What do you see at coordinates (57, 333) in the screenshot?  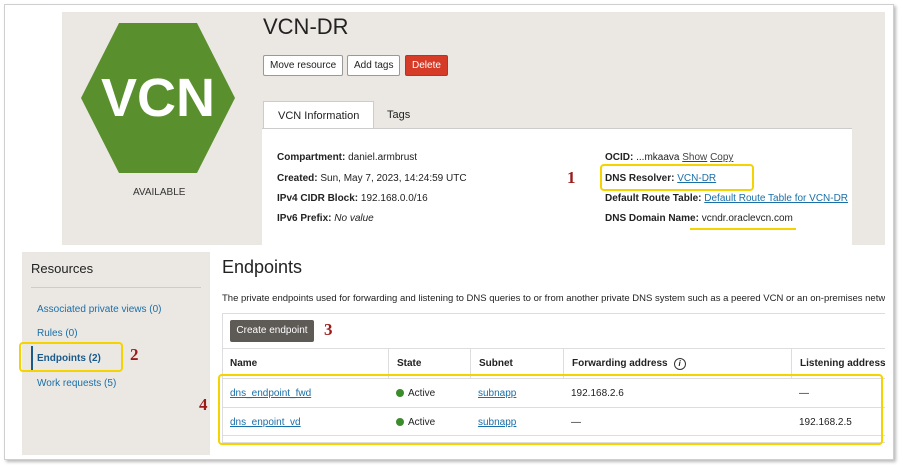 I see `sidebar-item-rules: Rules (0)` at bounding box center [57, 333].